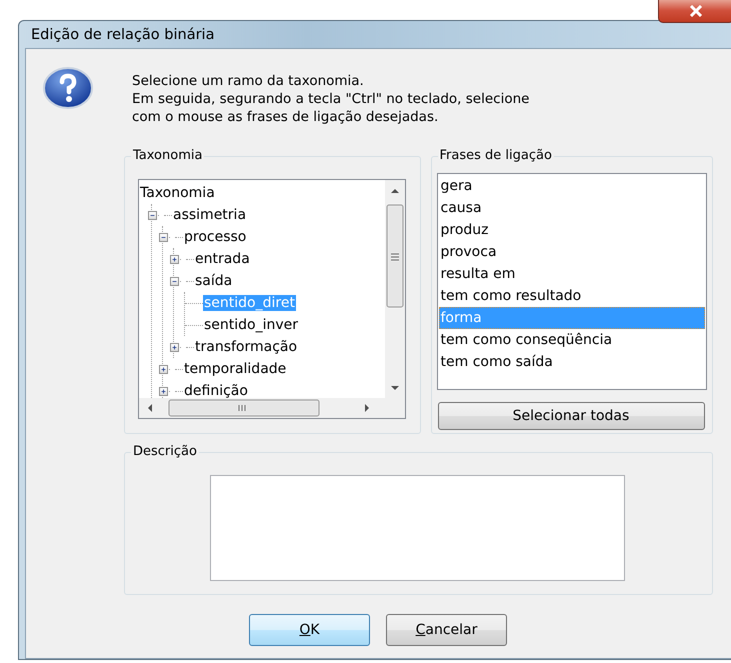 The image size is (731, 663). Describe the element at coordinates (210, 215) in the screenshot. I see `tree-item: assimetria` at that location.